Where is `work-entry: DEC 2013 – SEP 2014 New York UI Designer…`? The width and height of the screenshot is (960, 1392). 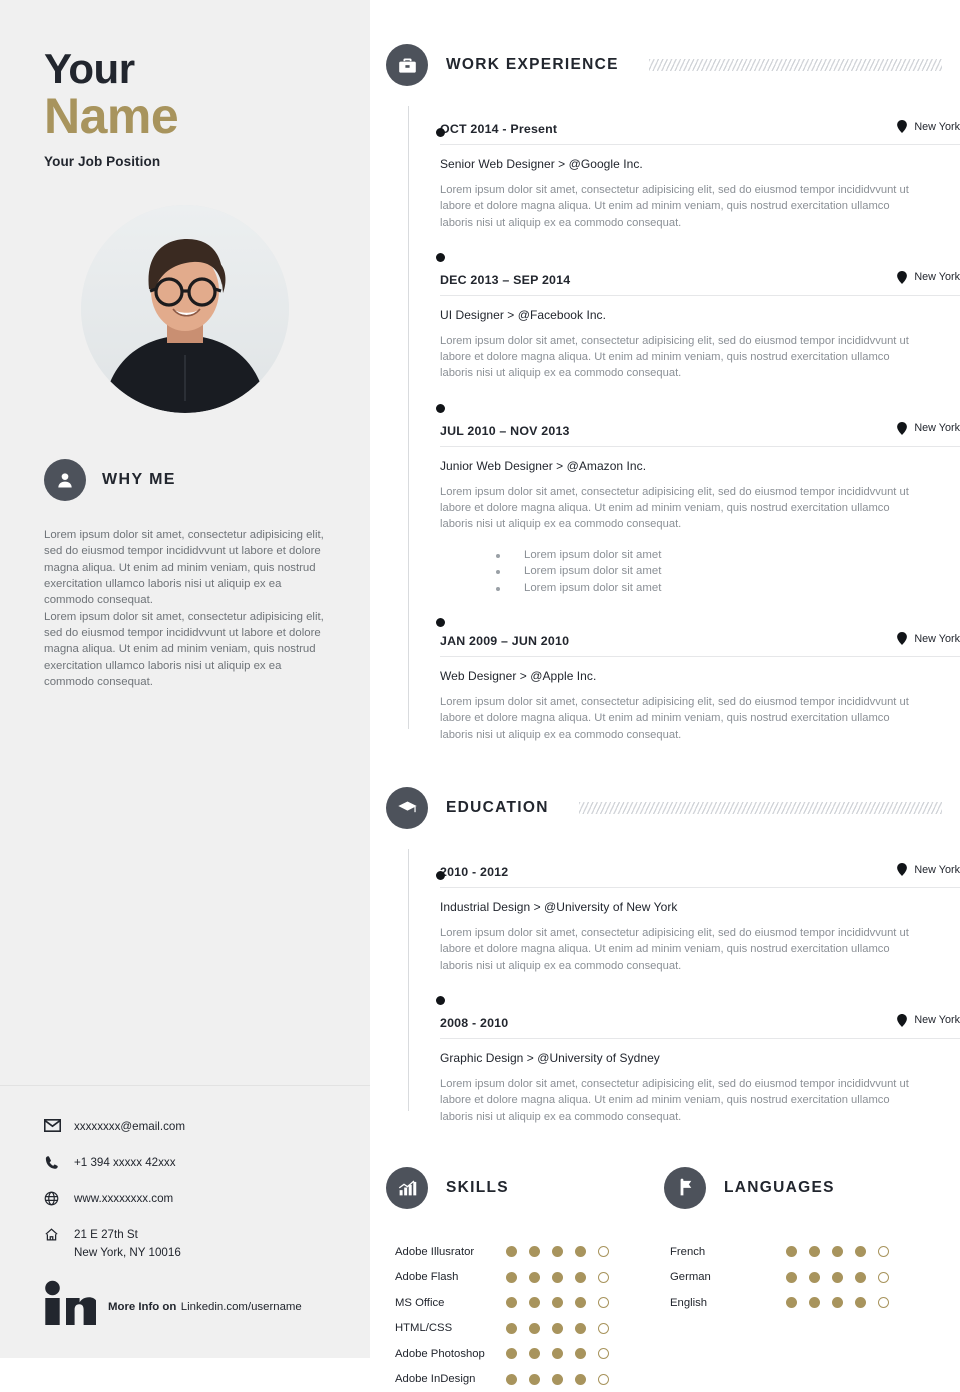
work-entry: DEC 2013 – SEP 2014 New York UI Designer… is located at coordinates (697, 320).